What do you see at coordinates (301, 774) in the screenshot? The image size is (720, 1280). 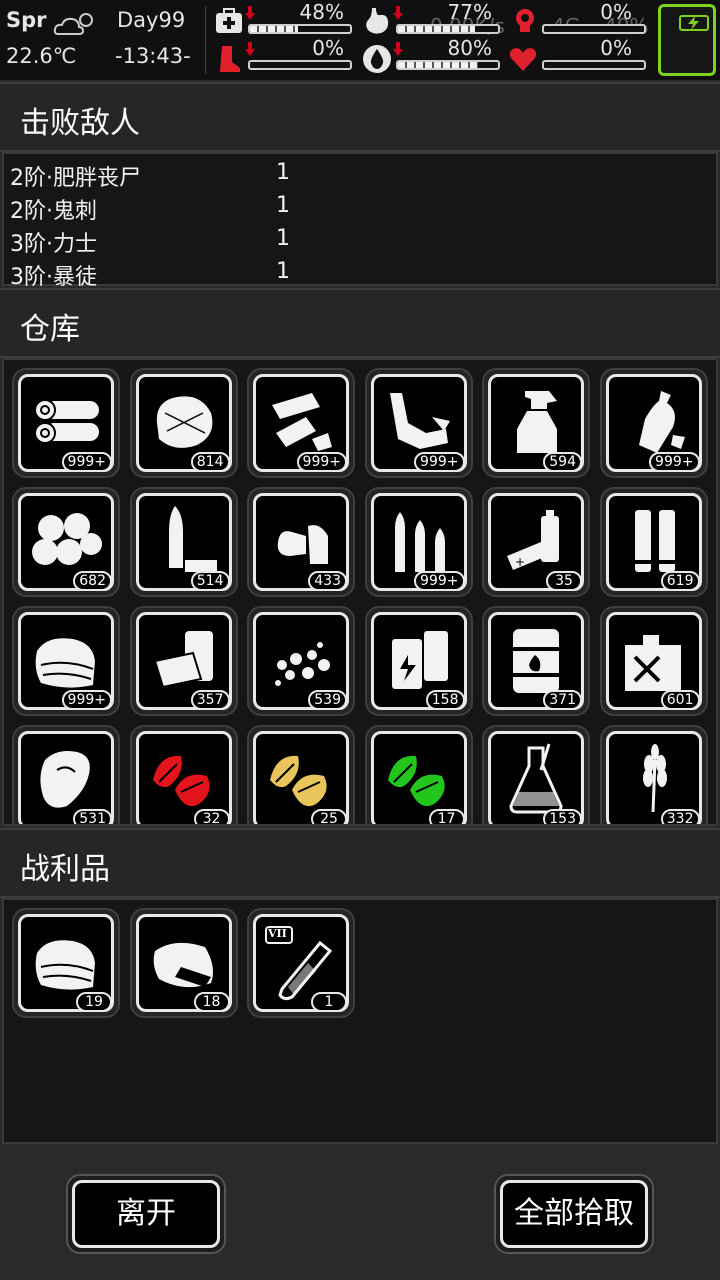 I see `item-slot: 25` at bounding box center [301, 774].